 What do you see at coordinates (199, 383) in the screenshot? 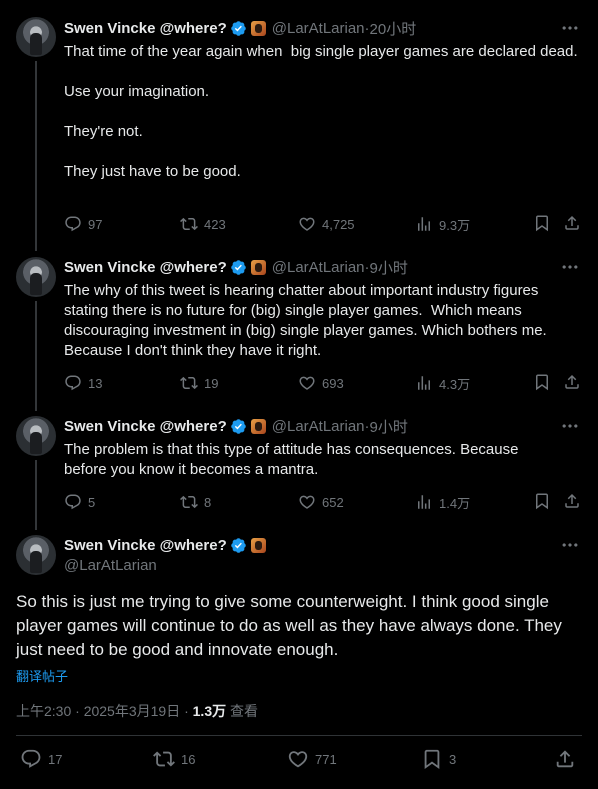
I see `repost-button: 19` at bounding box center [199, 383].